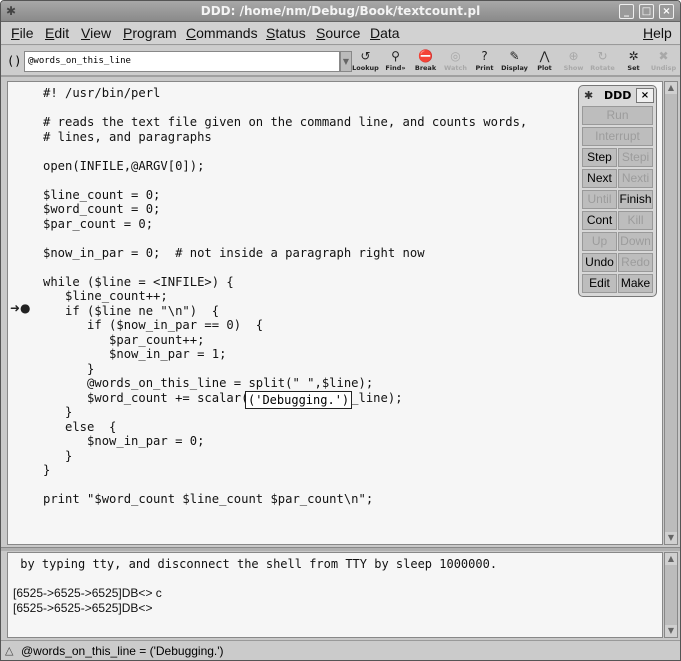 This screenshot has width=681, height=661. Describe the element at coordinates (285, 311) in the screenshot. I see `source-line: if ($line ne "\n") {` at that location.